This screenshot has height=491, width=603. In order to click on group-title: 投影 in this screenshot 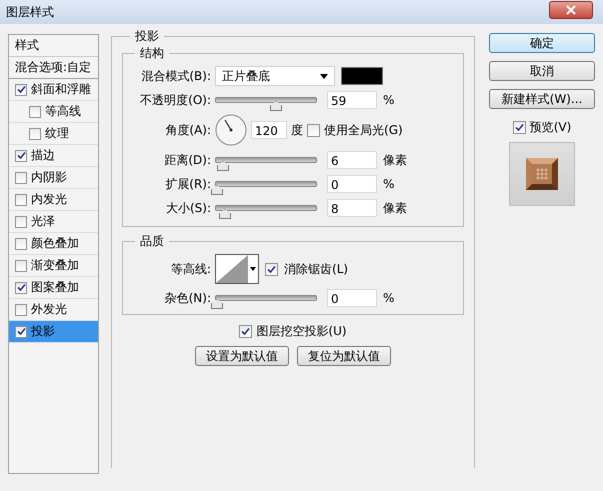, I will do `click(147, 36)`.